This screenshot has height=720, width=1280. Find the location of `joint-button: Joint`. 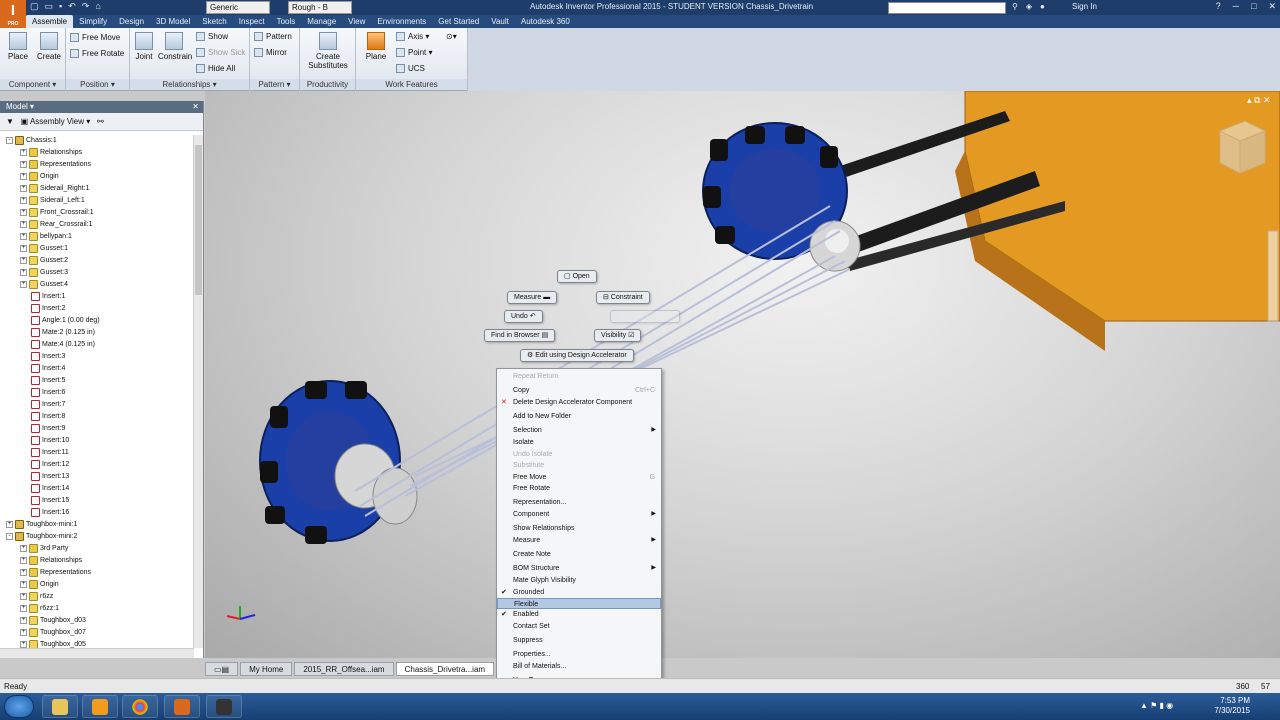

joint-button: Joint is located at coordinates (144, 46).